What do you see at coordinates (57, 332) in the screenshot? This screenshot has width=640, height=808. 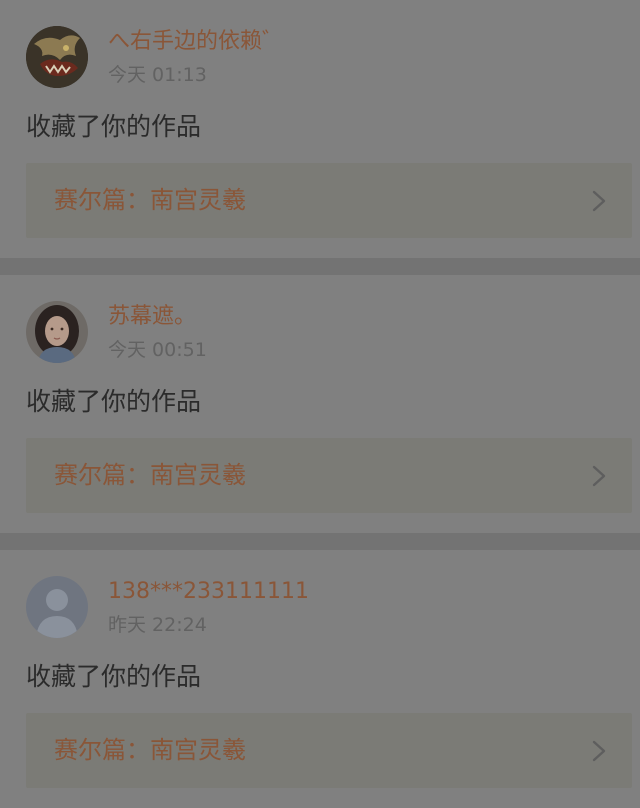 I see `girl-portrait-avatar` at bounding box center [57, 332].